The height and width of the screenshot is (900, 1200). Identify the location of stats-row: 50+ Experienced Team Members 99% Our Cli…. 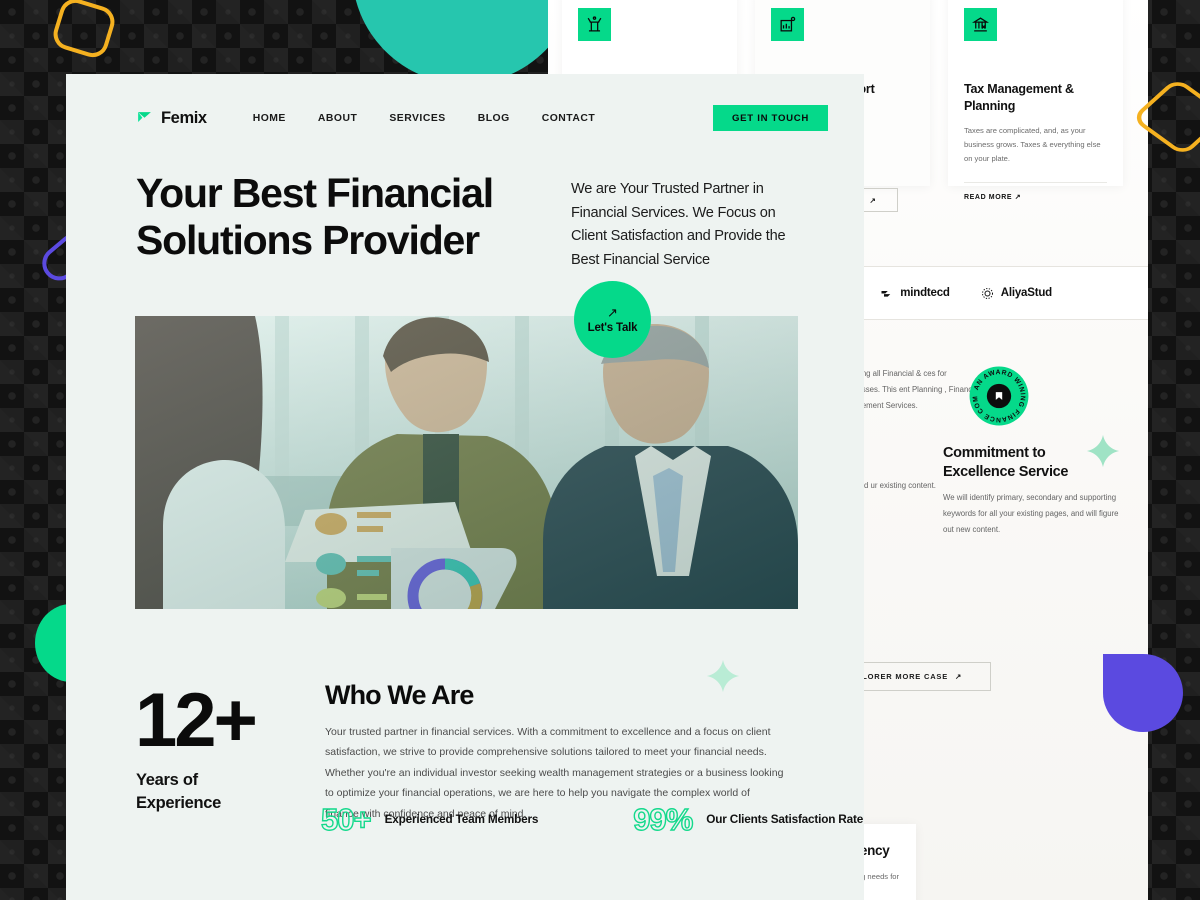
(592, 819).